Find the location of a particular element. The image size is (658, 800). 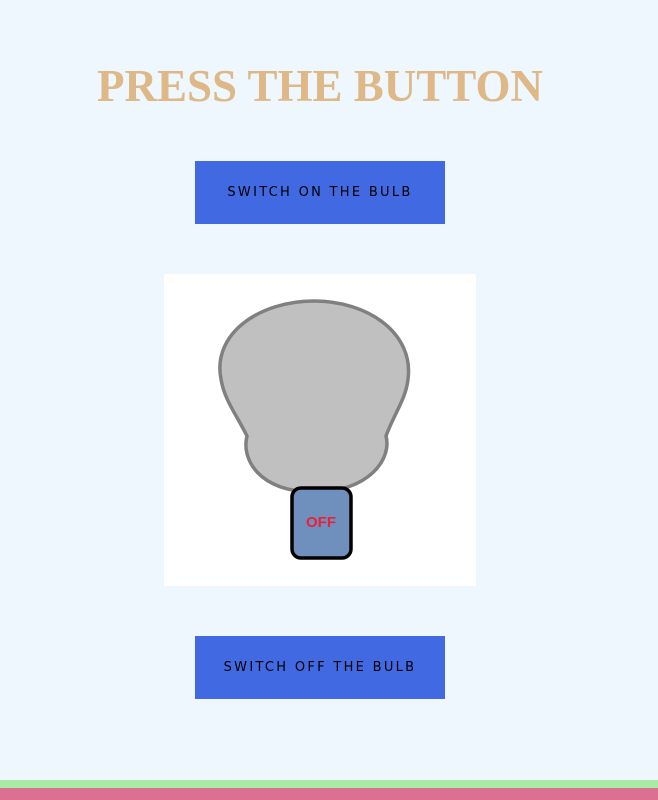

footer-stripe-green is located at coordinates (329, 784).